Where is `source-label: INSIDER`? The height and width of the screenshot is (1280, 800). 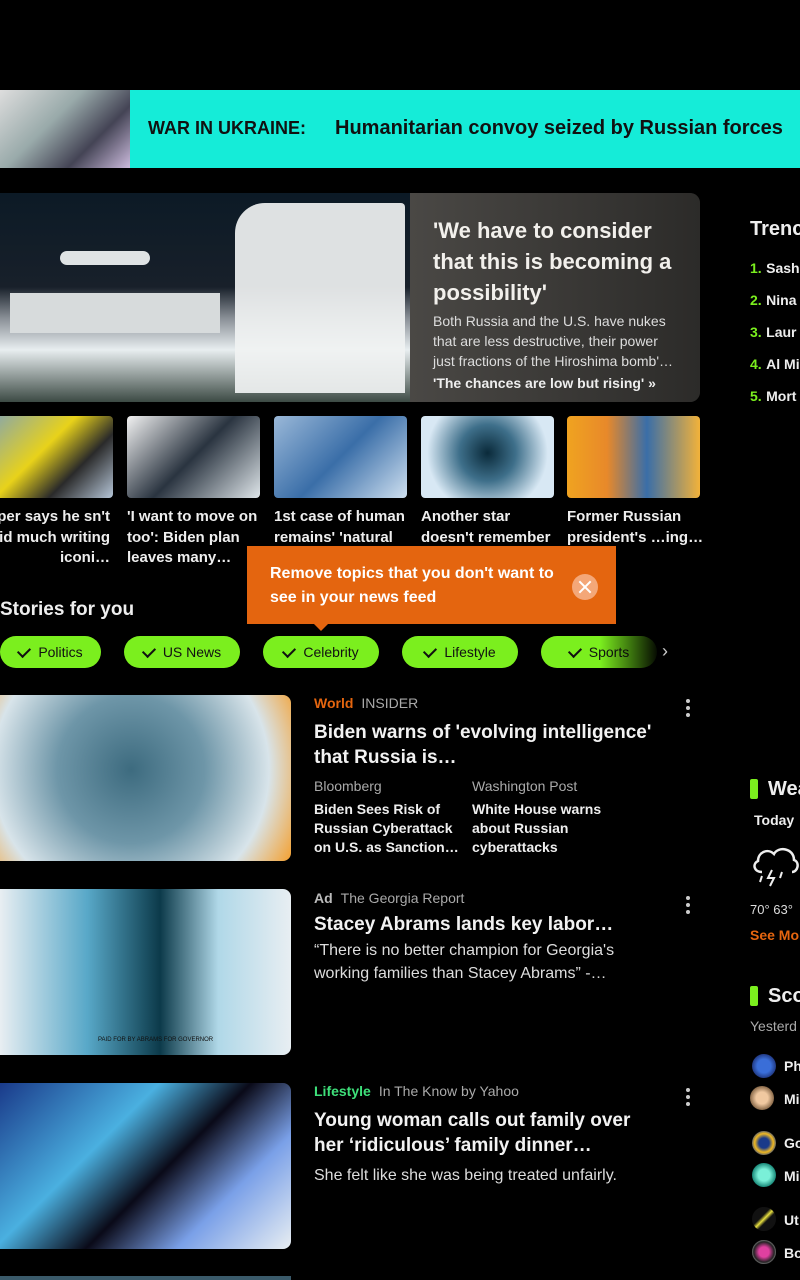 source-label: INSIDER is located at coordinates (390, 703).